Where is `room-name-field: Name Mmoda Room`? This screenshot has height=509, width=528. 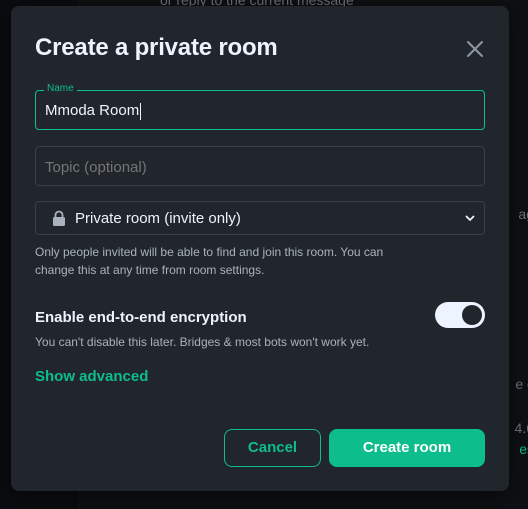 room-name-field: Name Mmoda Room is located at coordinates (260, 106).